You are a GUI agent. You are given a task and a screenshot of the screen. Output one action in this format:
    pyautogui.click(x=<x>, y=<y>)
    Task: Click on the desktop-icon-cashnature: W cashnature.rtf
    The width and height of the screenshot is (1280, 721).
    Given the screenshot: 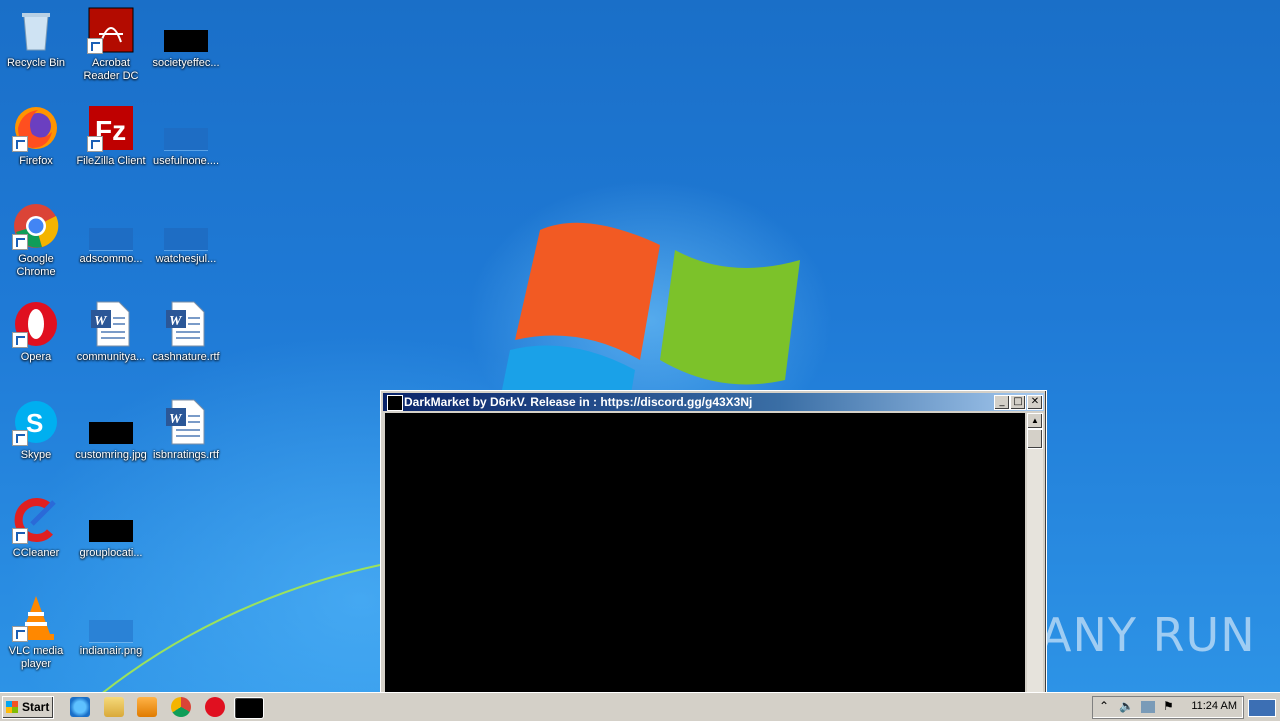 What is the action you would take?
    pyautogui.click(x=186, y=342)
    